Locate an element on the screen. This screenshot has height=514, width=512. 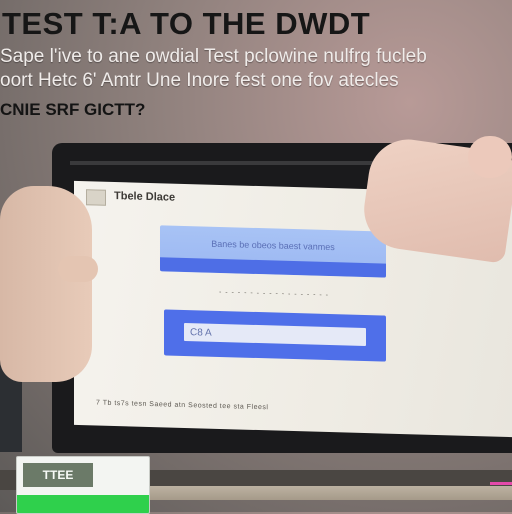
banner-text: Banes be obeos baest vanmes is located at coordinates (273, 245).